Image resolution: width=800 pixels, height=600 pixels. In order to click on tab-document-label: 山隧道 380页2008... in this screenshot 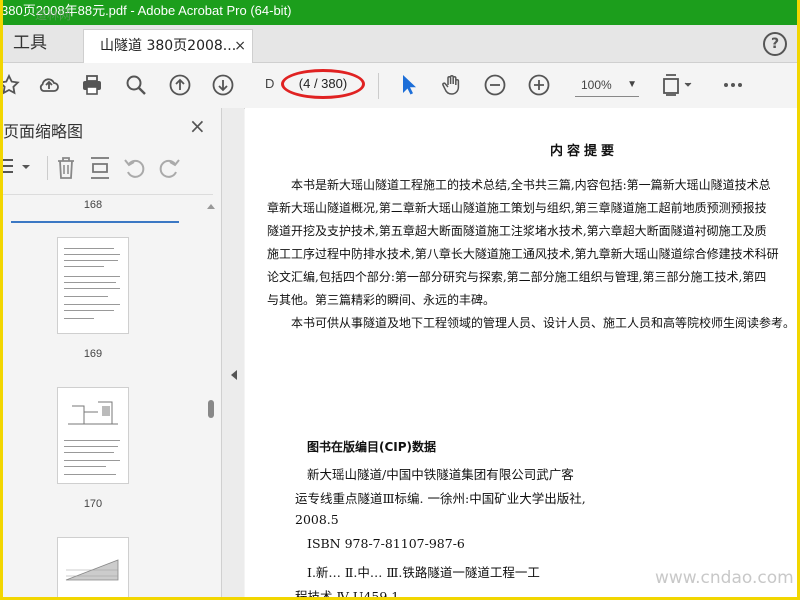, I will do `click(168, 46)`.